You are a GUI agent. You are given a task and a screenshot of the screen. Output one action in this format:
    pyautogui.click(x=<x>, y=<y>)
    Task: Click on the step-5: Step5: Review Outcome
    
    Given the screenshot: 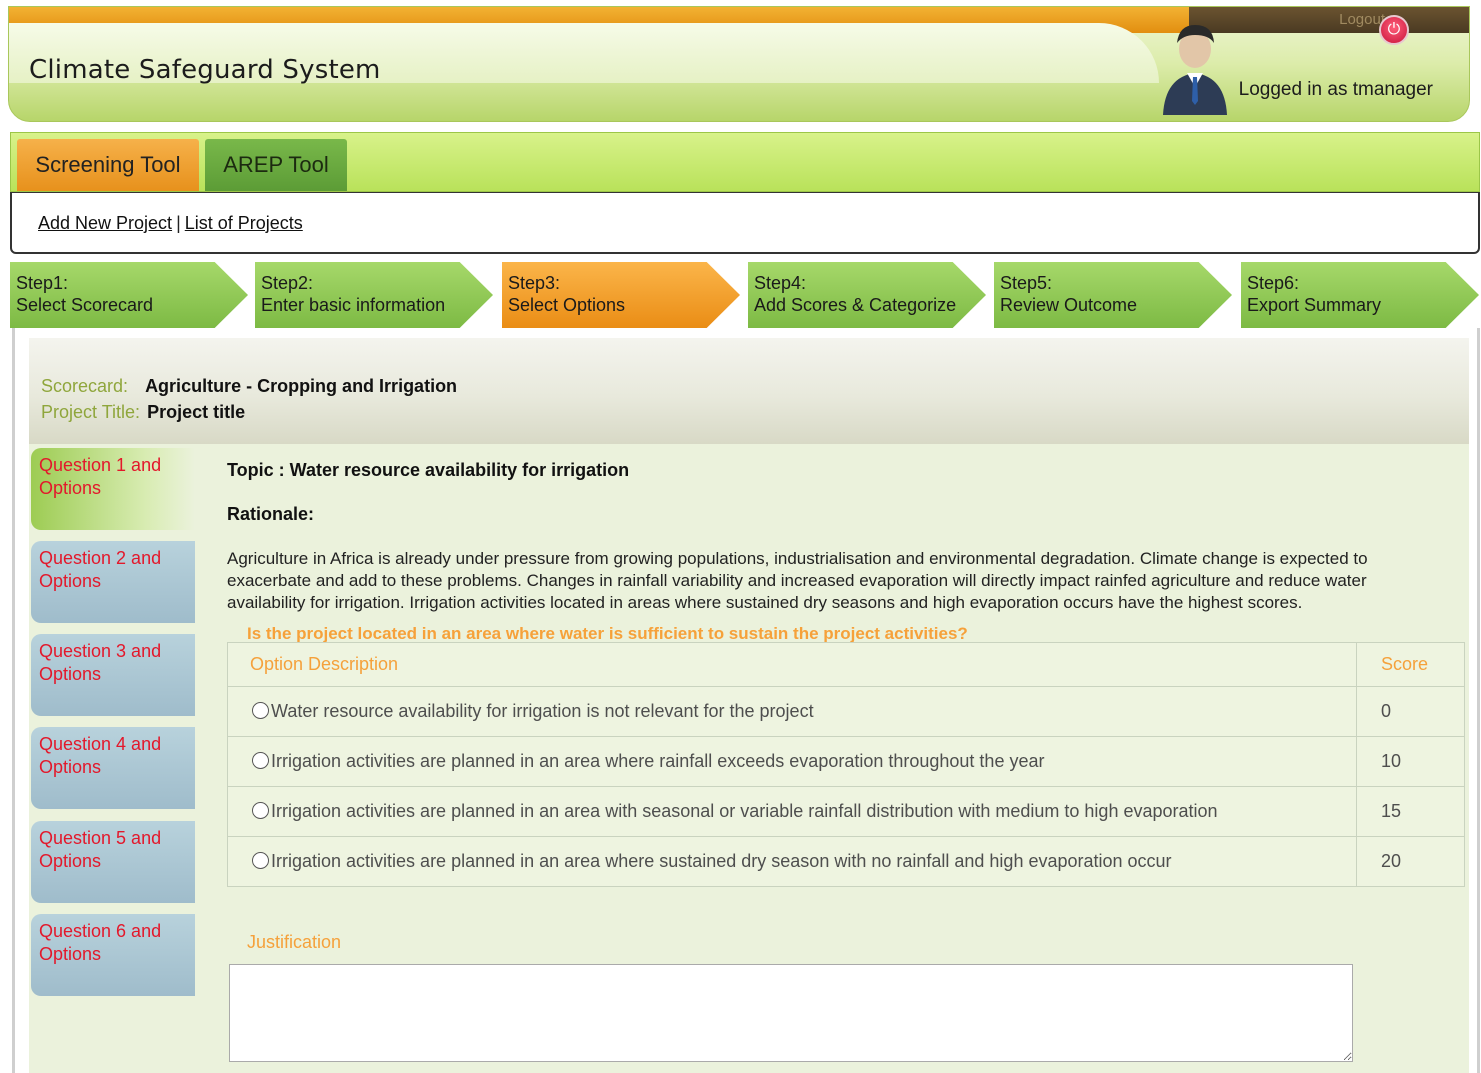 What is the action you would take?
    pyautogui.click(x=1113, y=295)
    